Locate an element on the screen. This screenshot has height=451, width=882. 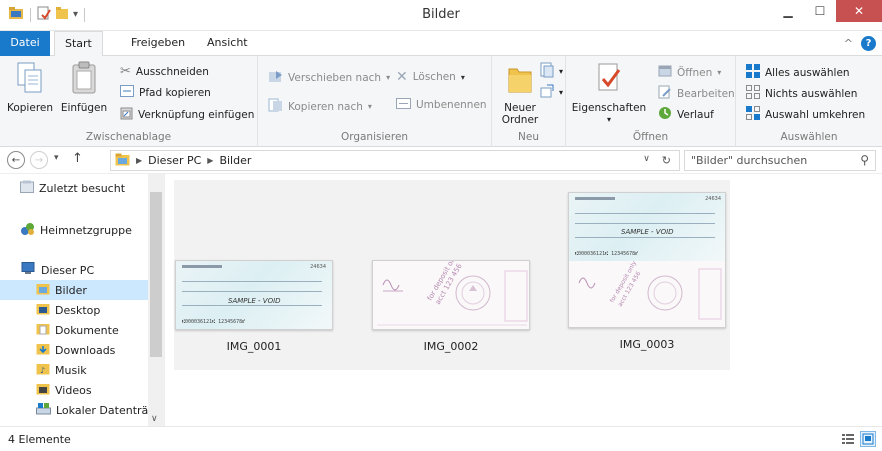
select-all-button: Alles auswählen is located at coordinates (798, 72).